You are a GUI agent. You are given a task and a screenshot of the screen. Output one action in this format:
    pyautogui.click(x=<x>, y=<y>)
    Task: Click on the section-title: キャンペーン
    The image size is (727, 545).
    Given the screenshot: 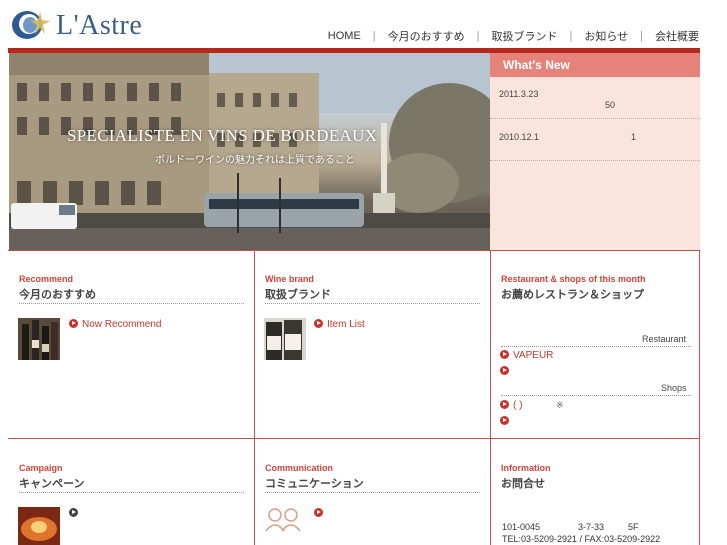 What is the action you would take?
    pyautogui.click(x=52, y=484)
    